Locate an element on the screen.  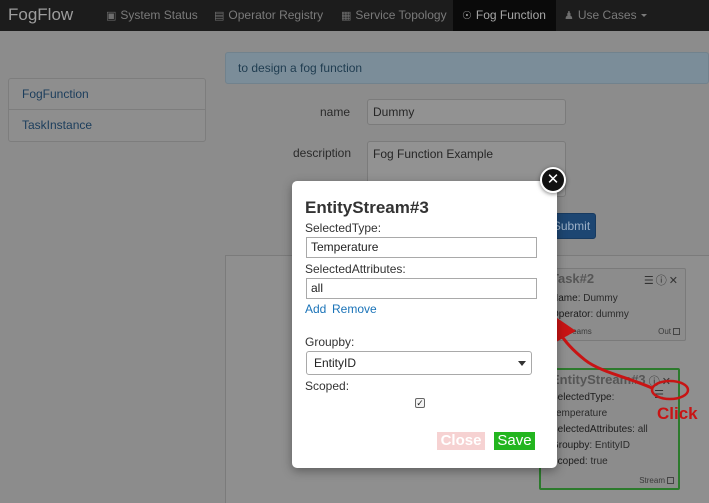
clock-icon: ☉ is located at coordinates (467, 16).